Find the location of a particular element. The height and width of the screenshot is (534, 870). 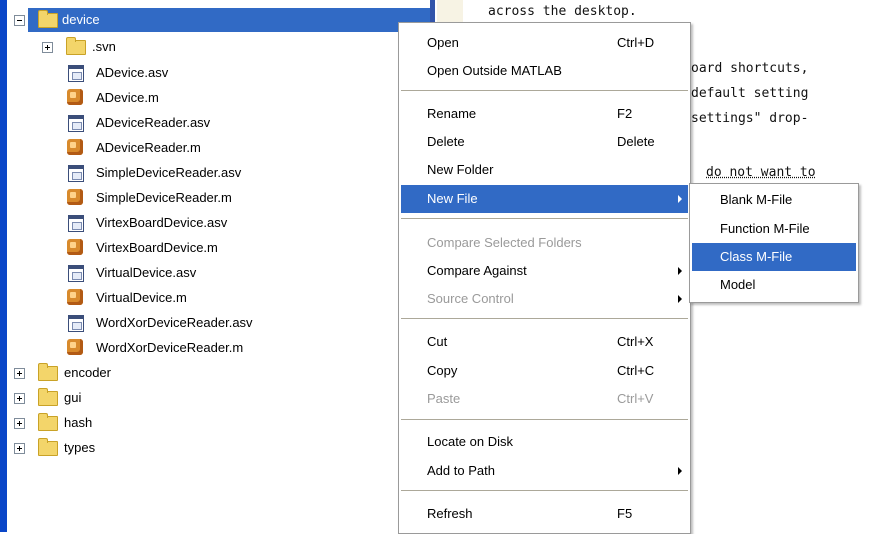

menu-item-add-to-path: Add to Path is located at coordinates (544, 471).